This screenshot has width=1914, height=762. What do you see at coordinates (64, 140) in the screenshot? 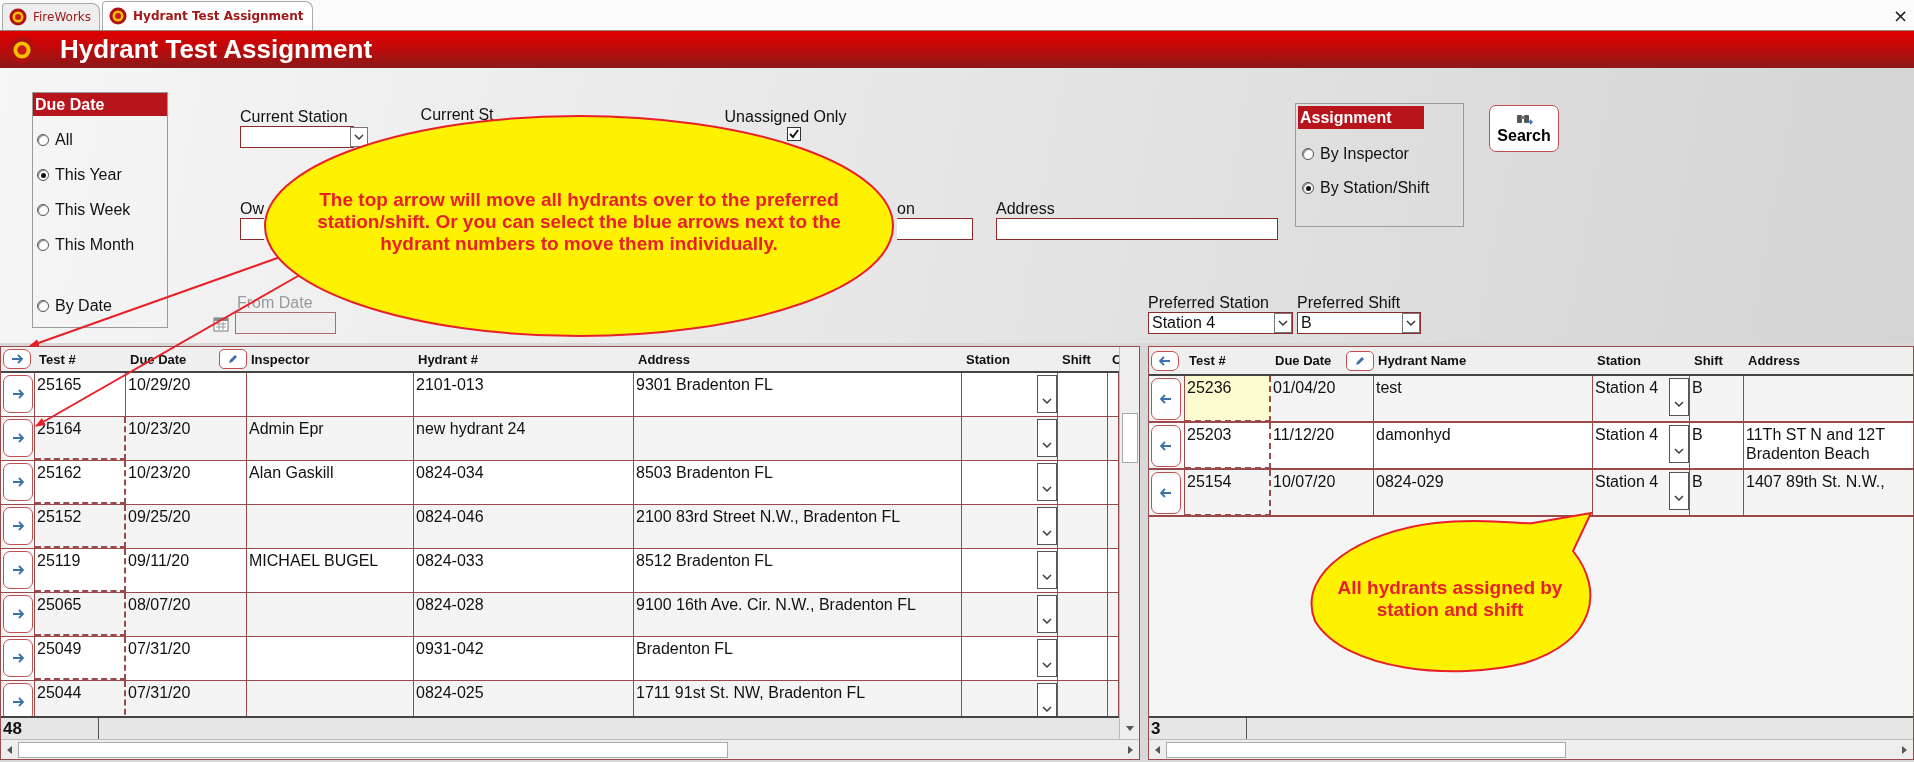
I see `radio-label: All` at bounding box center [64, 140].